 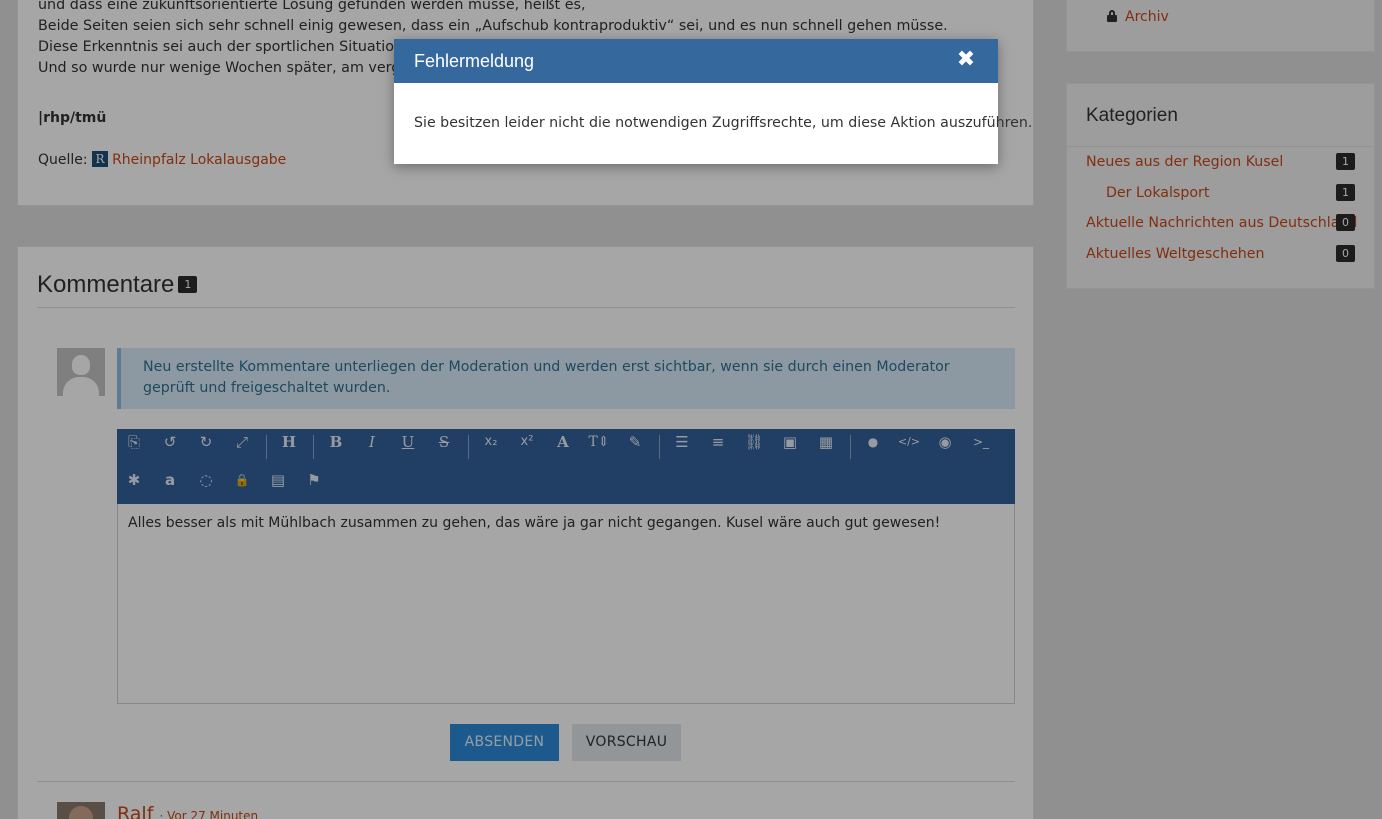 What do you see at coordinates (696, 61) in the screenshot?
I see `modal-header: Fehlermeldung ✖` at bounding box center [696, 61].